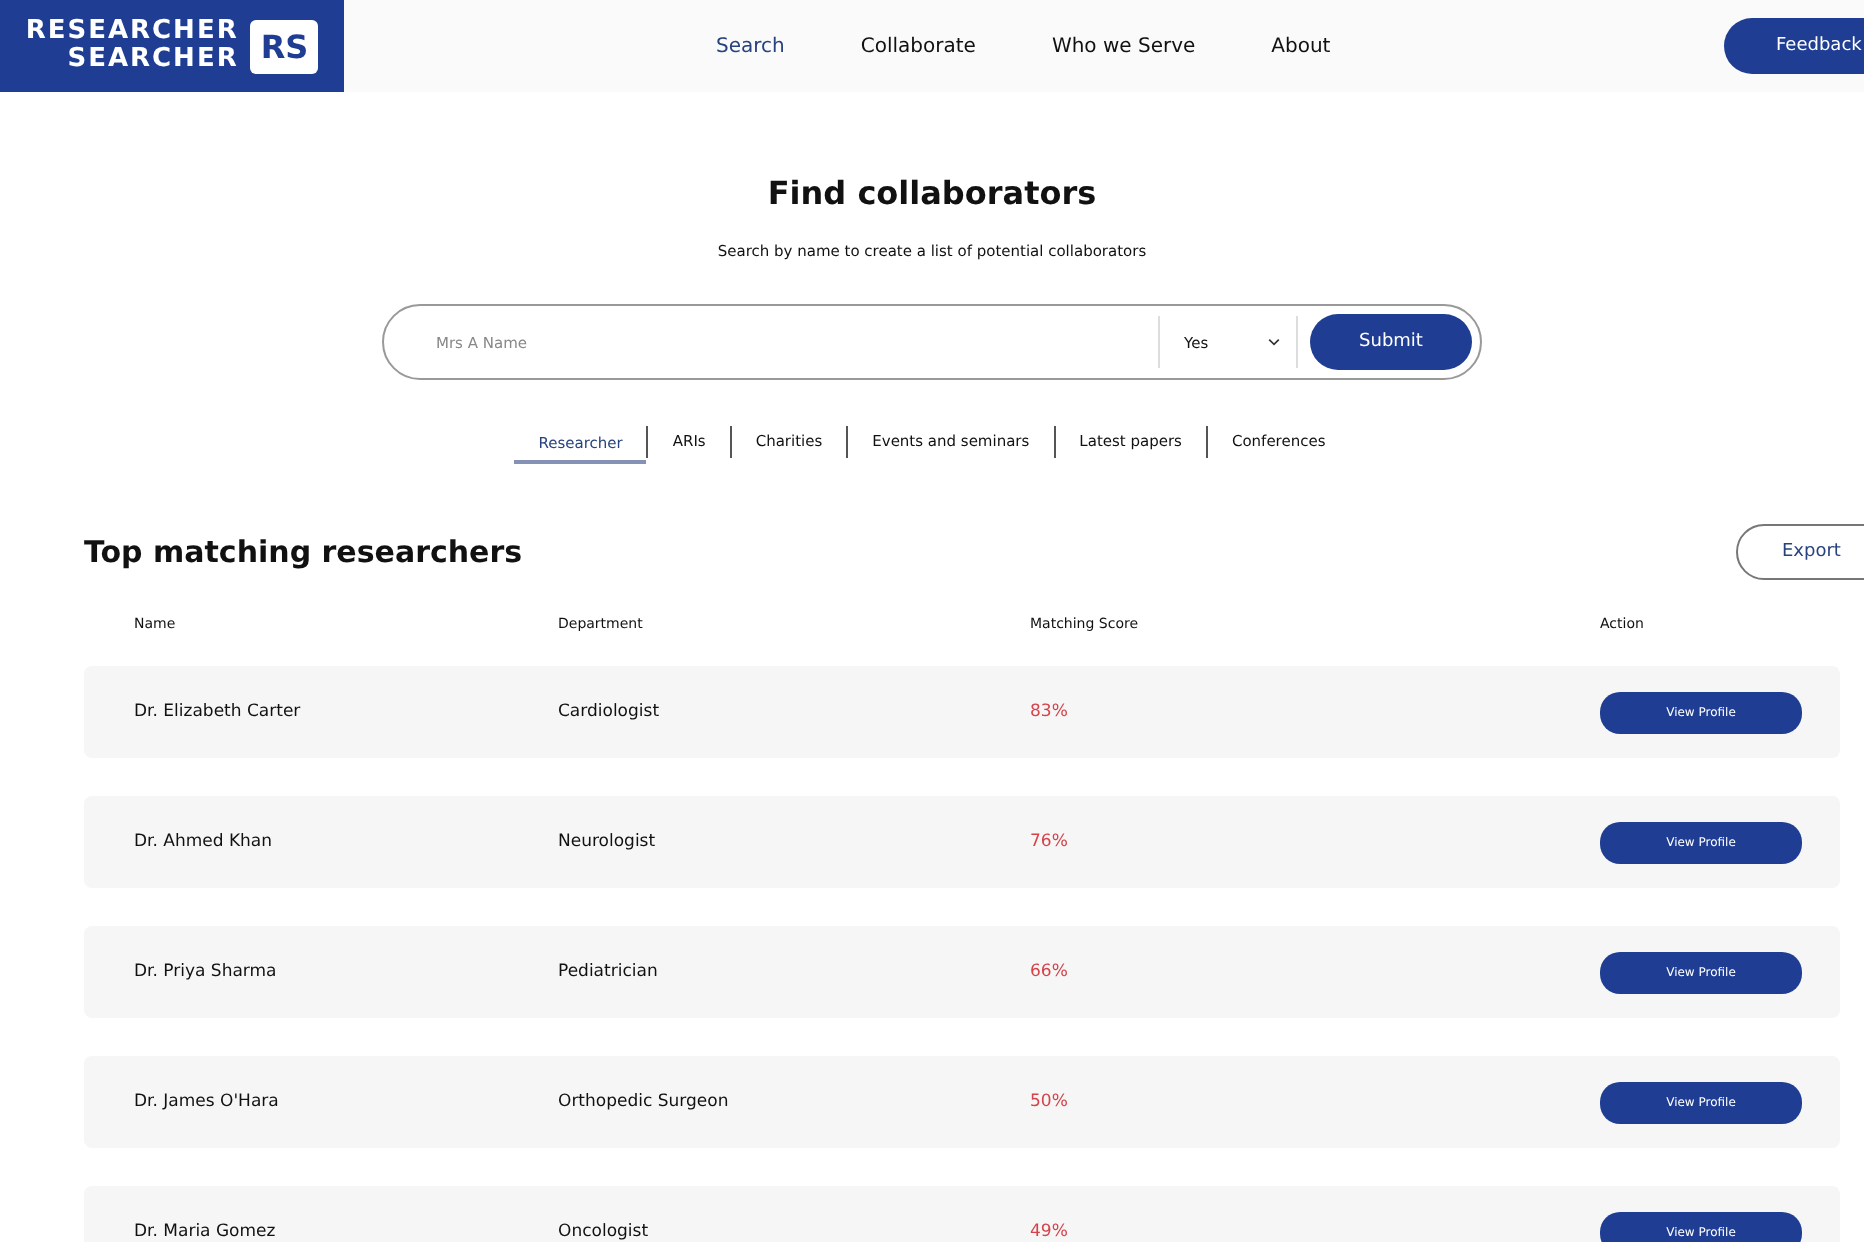  What do you see at coordinates (918, 46) in the screenshot?
I see `nav-link: Collaborate` at bounding box center [918, 46].